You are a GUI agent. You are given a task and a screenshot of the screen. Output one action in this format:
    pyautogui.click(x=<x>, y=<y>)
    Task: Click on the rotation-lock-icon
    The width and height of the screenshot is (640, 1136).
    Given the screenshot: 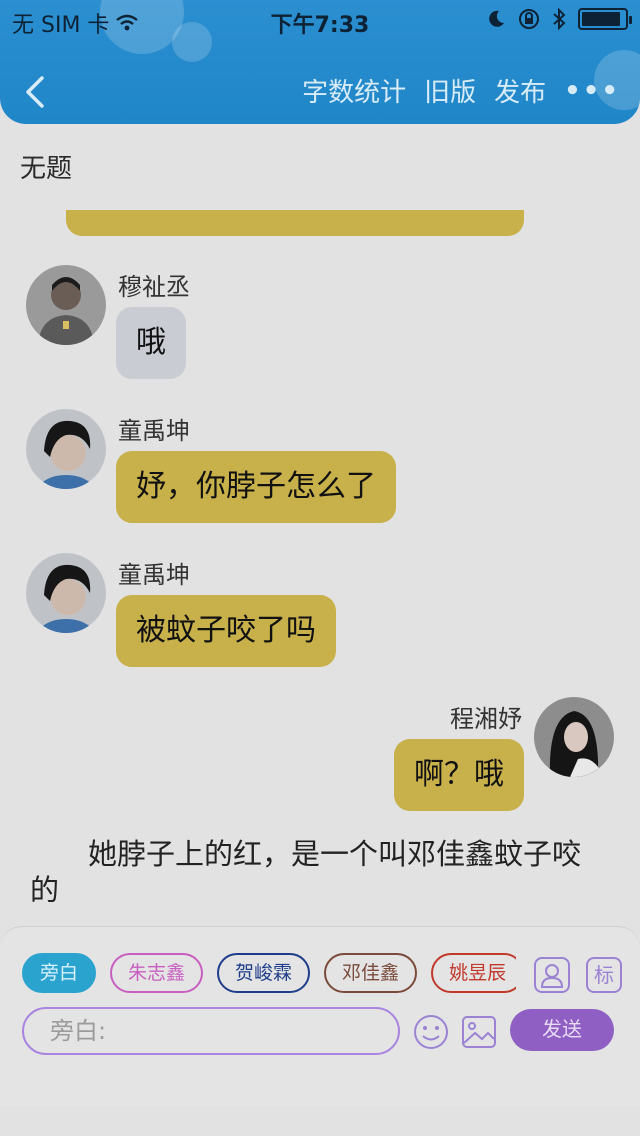 What is the action you would take?
    pyautogui.click(x=529, y=19)
    